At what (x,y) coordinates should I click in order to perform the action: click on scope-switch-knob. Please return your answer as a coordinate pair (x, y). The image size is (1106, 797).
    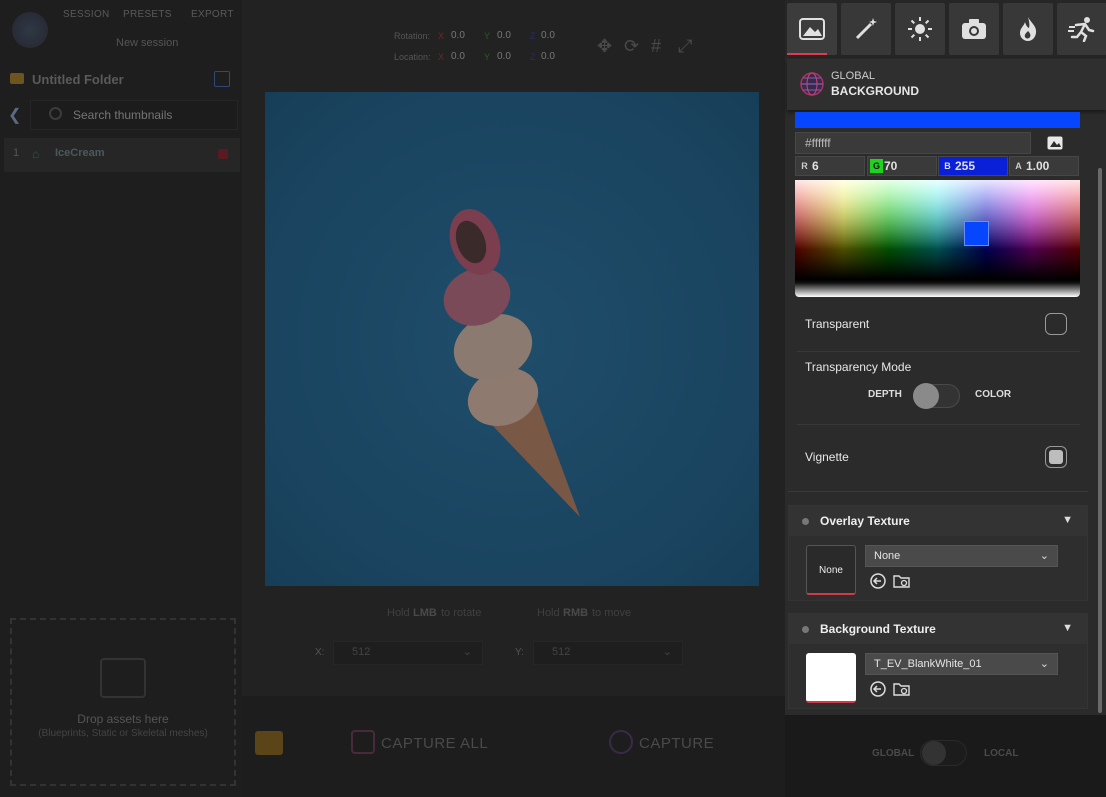
    Looking at the image, I should click on (934, 753).